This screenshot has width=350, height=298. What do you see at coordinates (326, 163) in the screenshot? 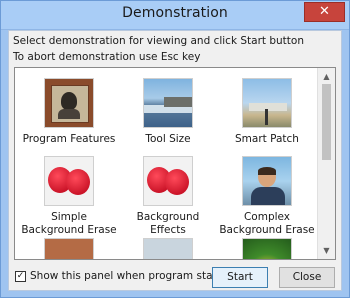
I see `vertical-scrollbar: ▲ ▼` at bounding box center [326, 163].